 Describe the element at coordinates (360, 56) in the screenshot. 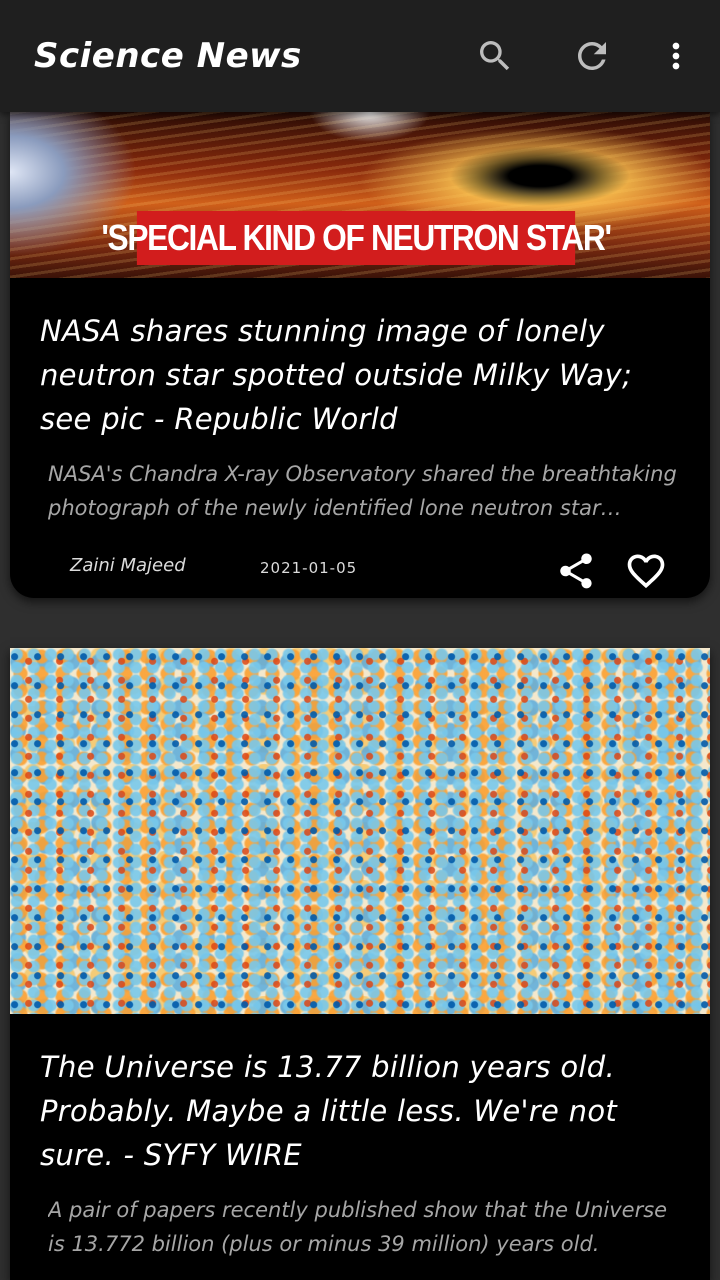

I see `app-bar: Science News` at that location.